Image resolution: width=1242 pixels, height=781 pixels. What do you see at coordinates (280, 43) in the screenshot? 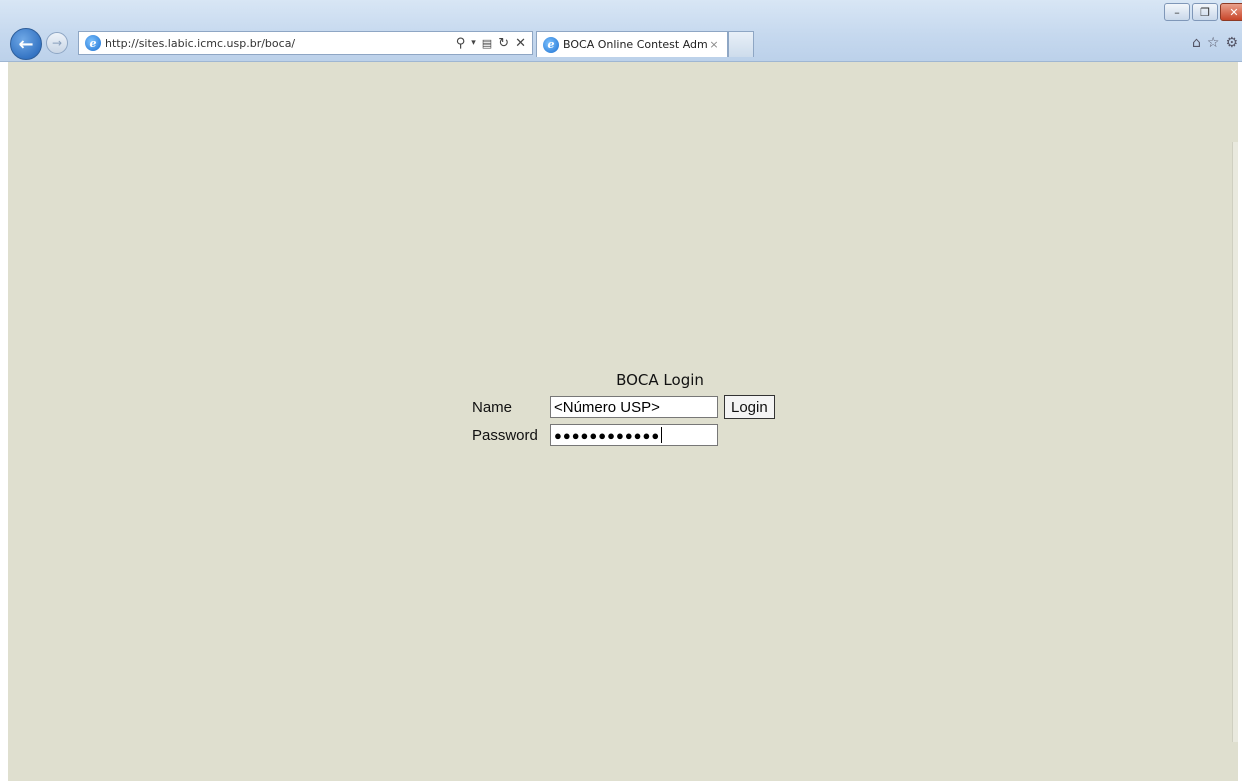
I see `address-url: http://sites.labic.icmc.usp.br/boca/` at bounding box center [280, 43].